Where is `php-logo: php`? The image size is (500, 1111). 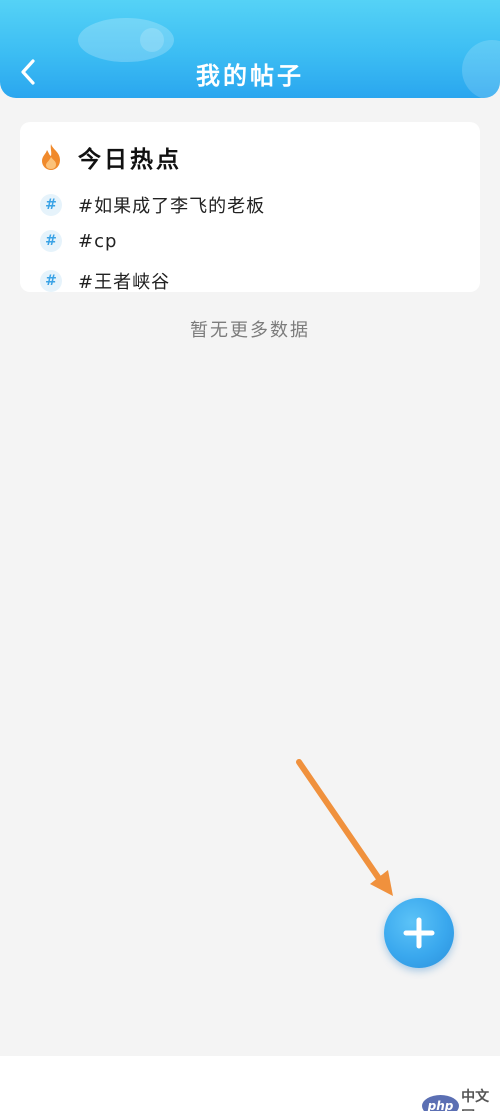
php-logo: php is located at coordinates (441, 1103).